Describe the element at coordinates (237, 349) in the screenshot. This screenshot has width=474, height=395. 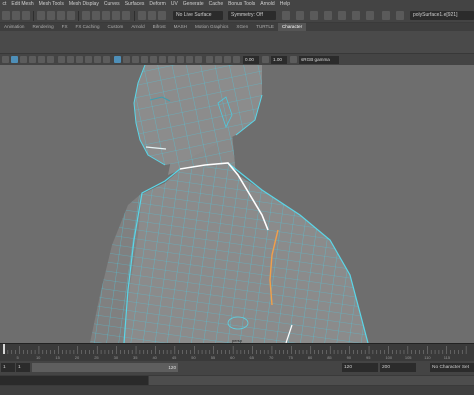
I see `time-ruler` at that location.